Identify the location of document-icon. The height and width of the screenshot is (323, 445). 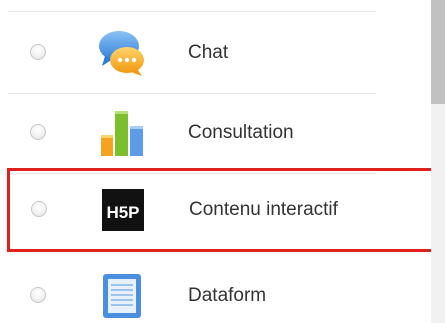
(122, 296).